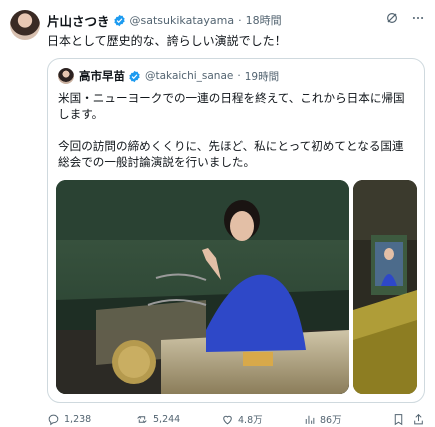  What do you see at coordinates (264, 20) in the screenshot?
I see `timestamp: 18時間` at bounding box center [264, 20].